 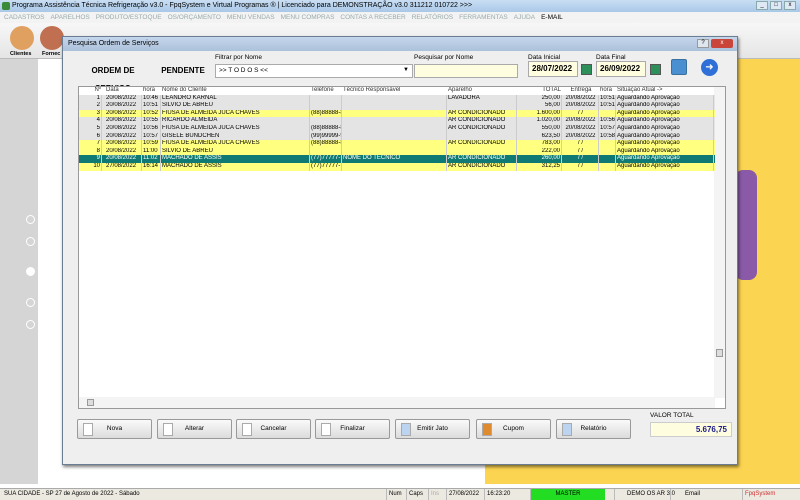 I want to click on cell-delivery-time, so click(x=607, y=151).